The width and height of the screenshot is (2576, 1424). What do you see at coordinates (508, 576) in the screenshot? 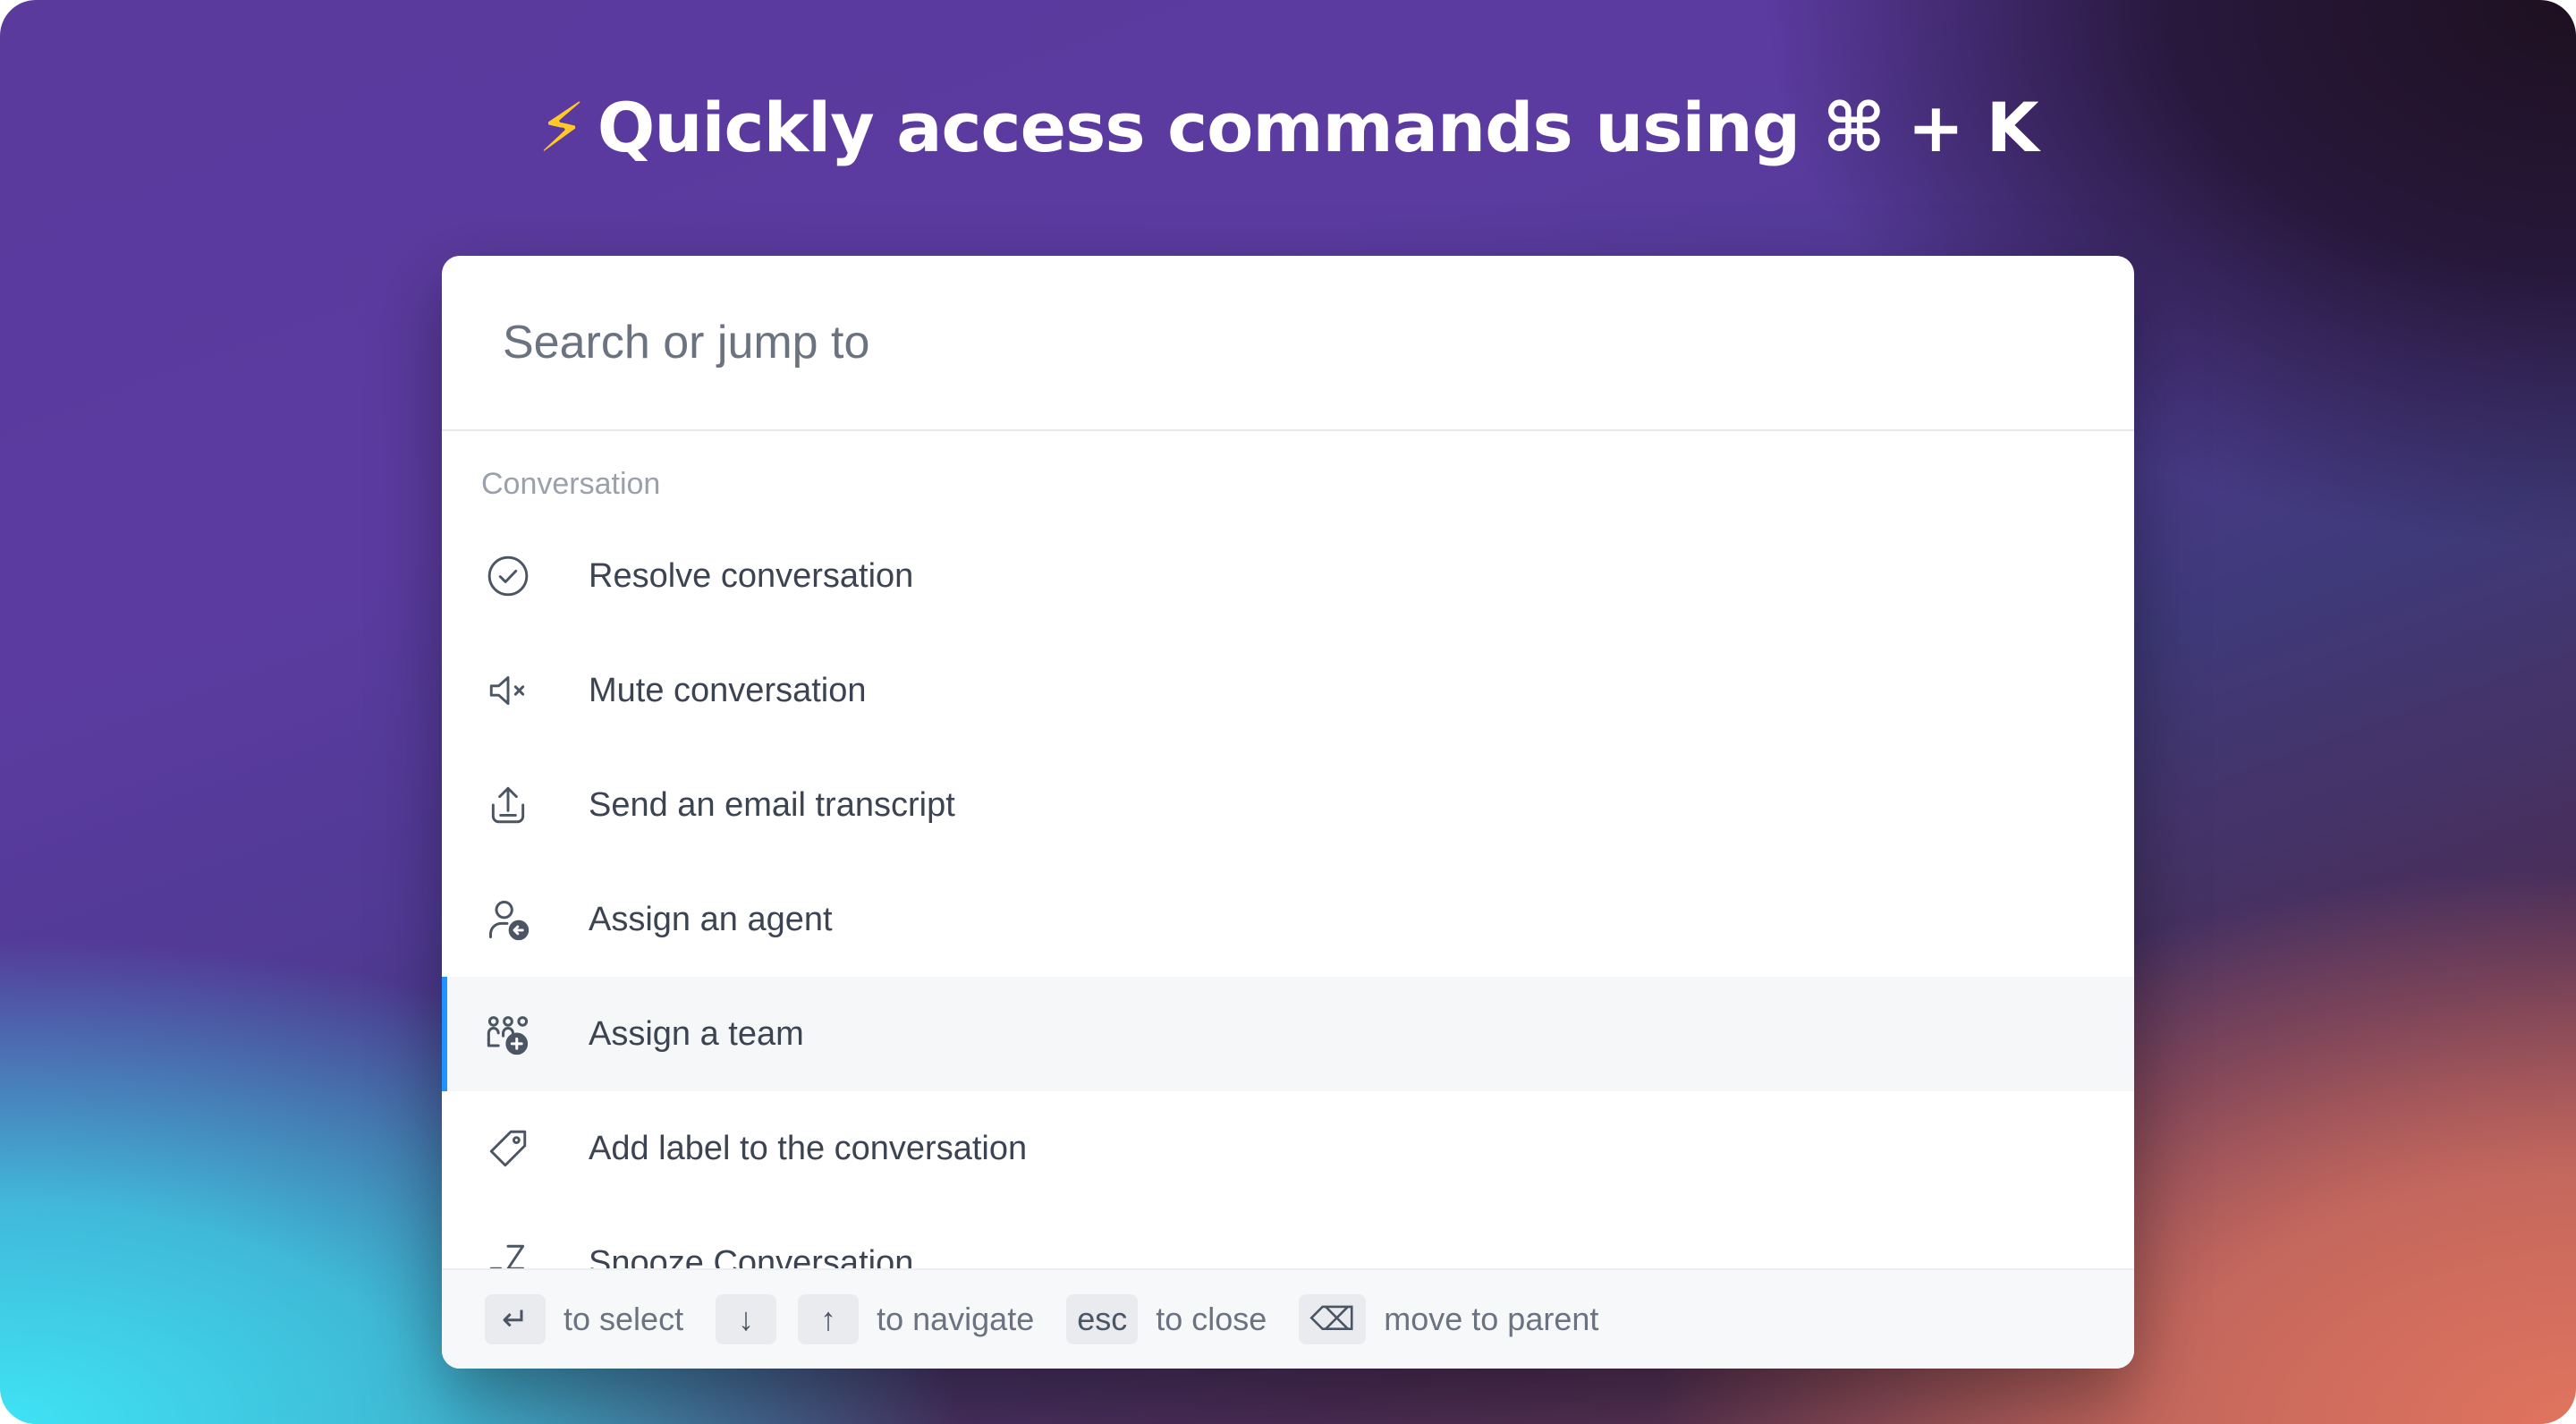
I see `check-circle-icon` at bounding box center [508, 576].